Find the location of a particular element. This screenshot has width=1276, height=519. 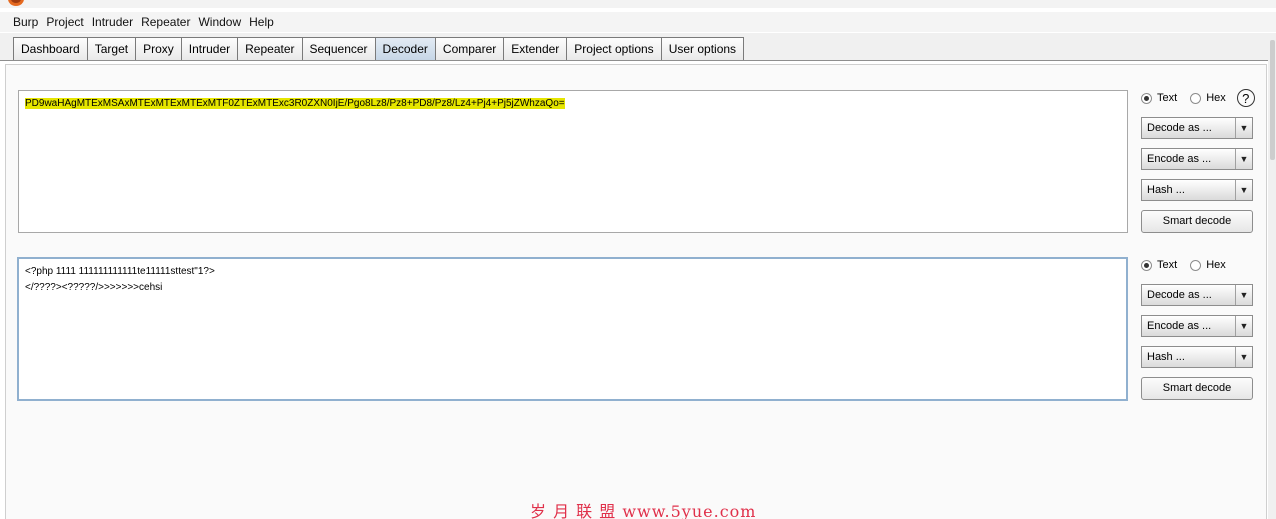

watermark-text: 岁 月 联 盟 www.5yue.com is located at coordinates (643, 510).